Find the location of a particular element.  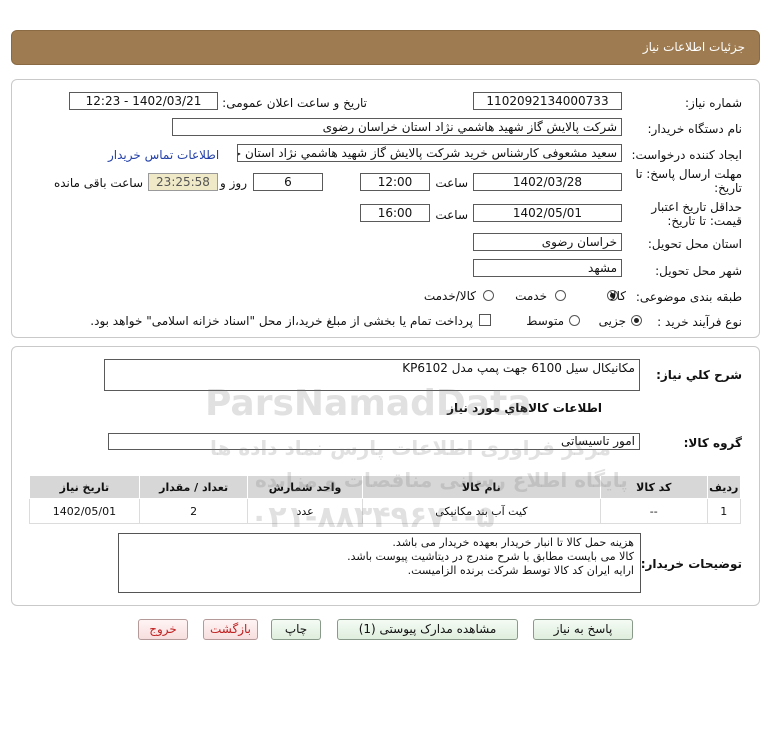

reply-deadline-label-2: تاریخ: is located at coordinates (728, 188).